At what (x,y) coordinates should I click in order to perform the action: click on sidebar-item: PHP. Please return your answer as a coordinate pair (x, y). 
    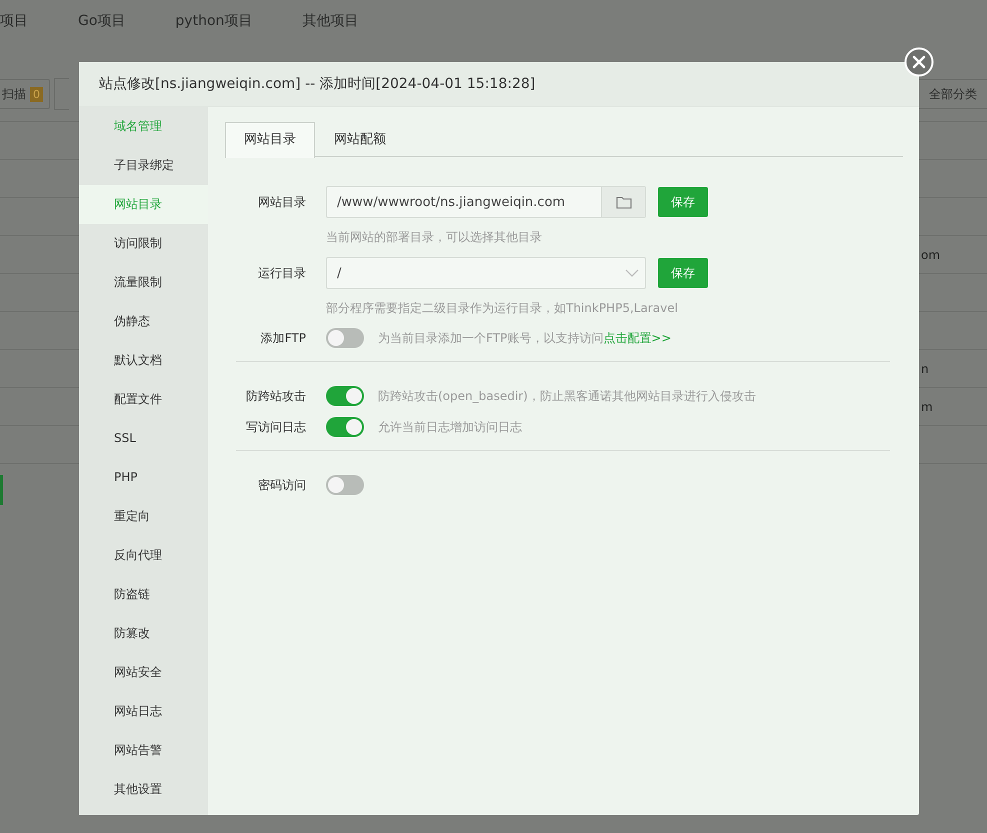
    Looking at the image, I should click on (143, 477).